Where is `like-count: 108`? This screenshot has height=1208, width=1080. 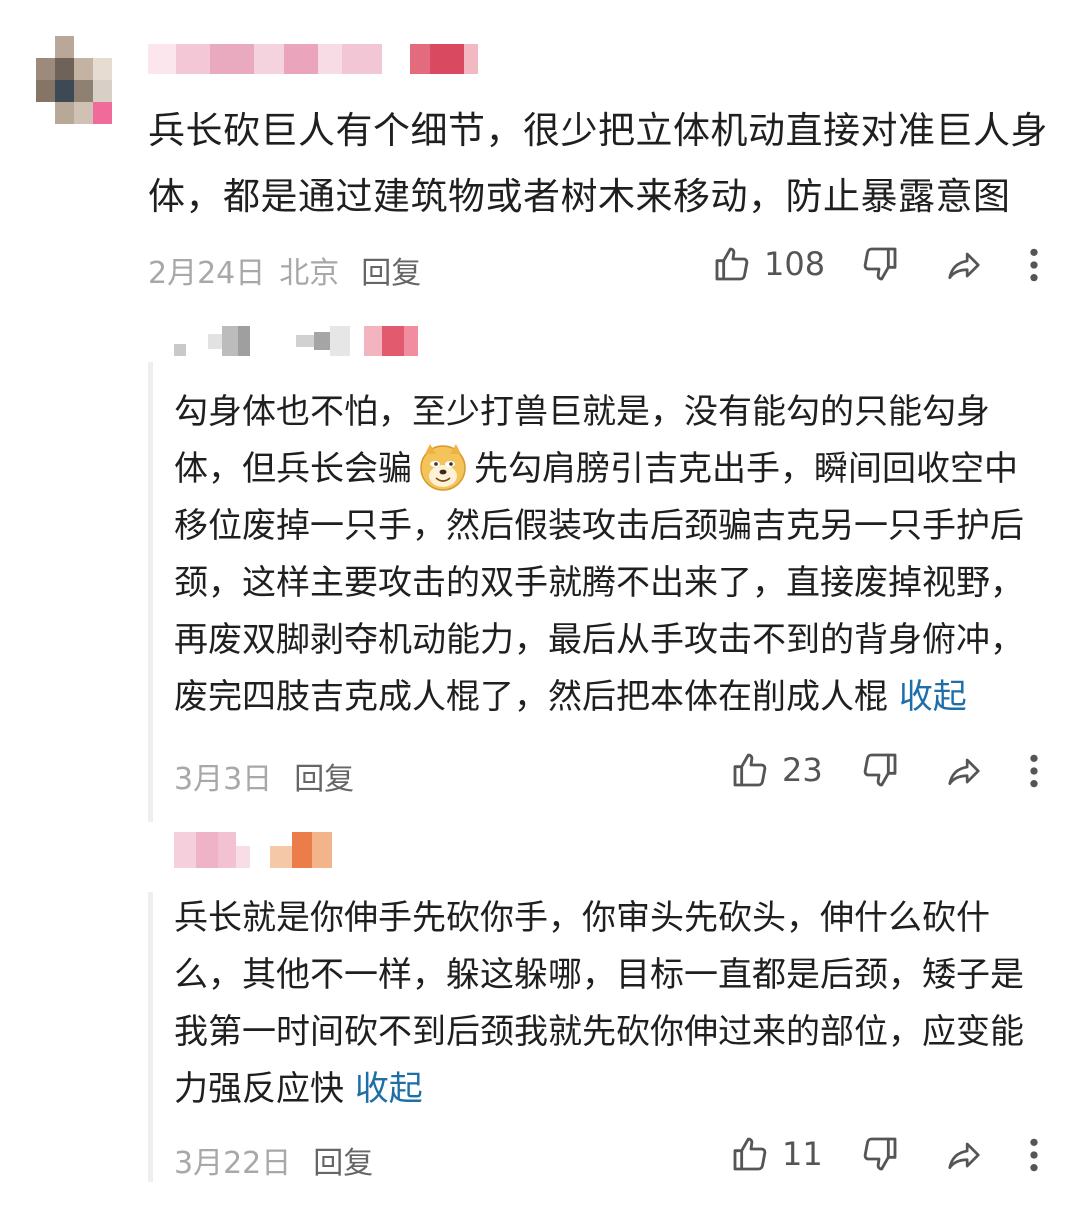 like-count: 108 is located at coordinates (795, 264).